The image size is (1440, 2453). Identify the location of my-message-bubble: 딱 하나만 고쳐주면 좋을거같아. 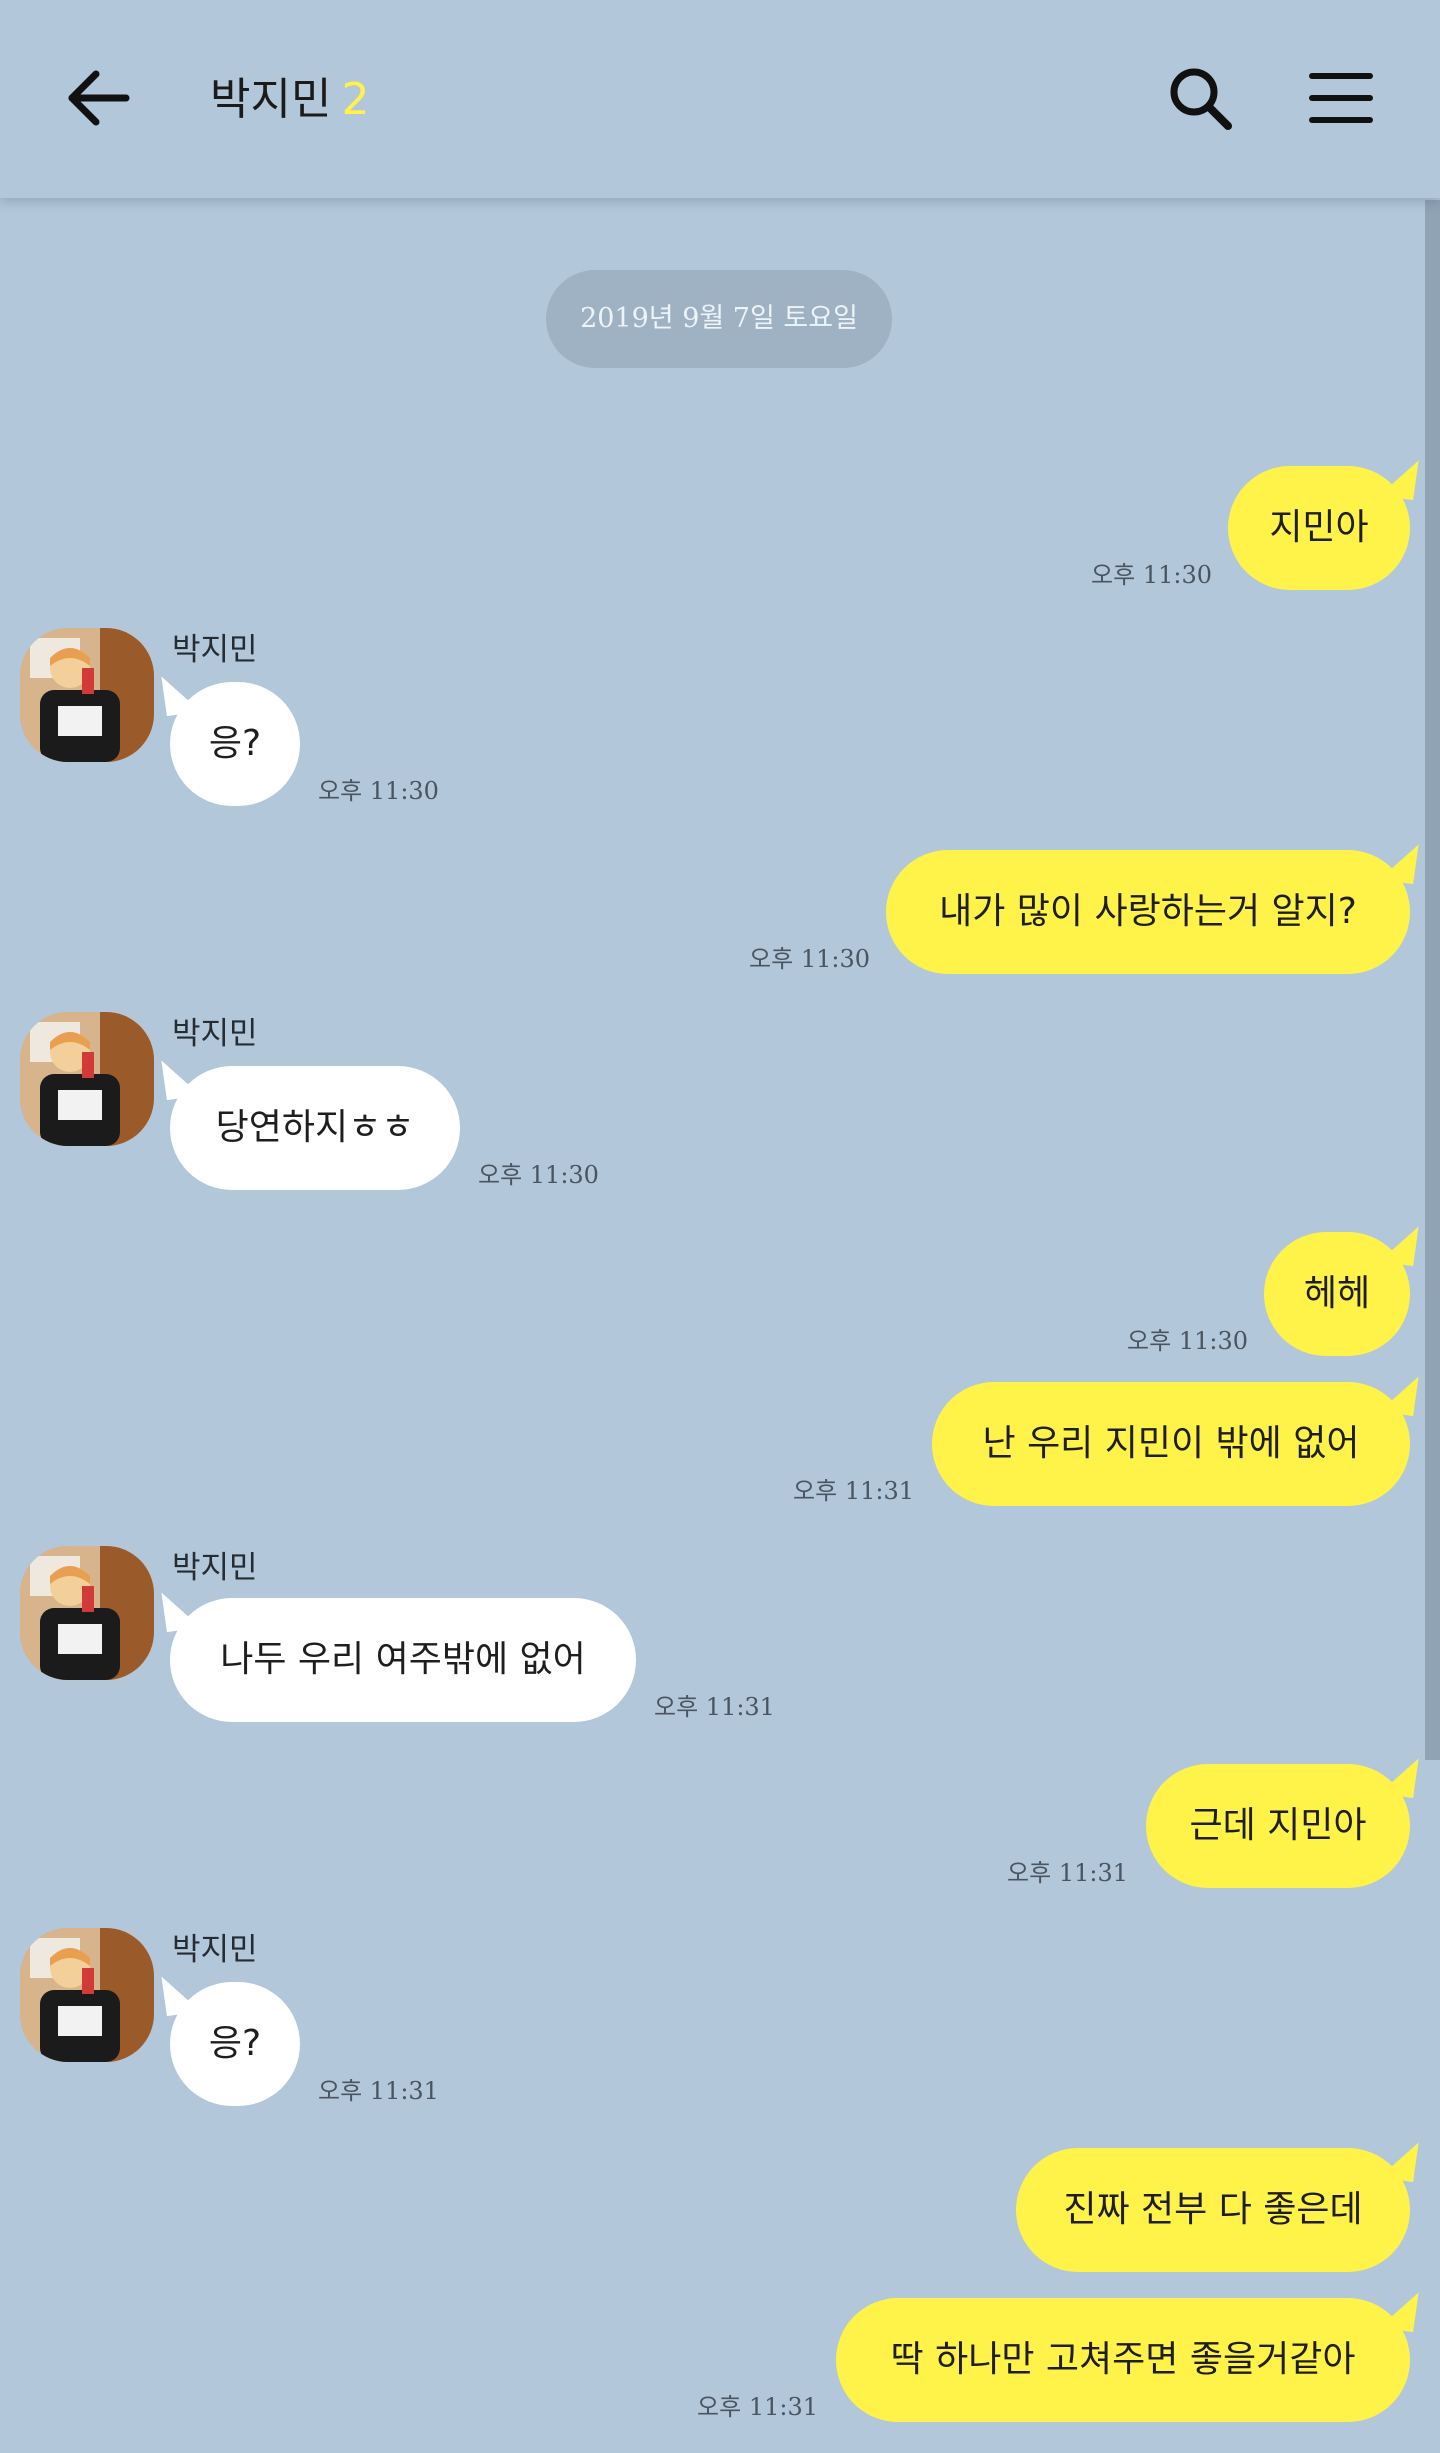
(1123, 2360).